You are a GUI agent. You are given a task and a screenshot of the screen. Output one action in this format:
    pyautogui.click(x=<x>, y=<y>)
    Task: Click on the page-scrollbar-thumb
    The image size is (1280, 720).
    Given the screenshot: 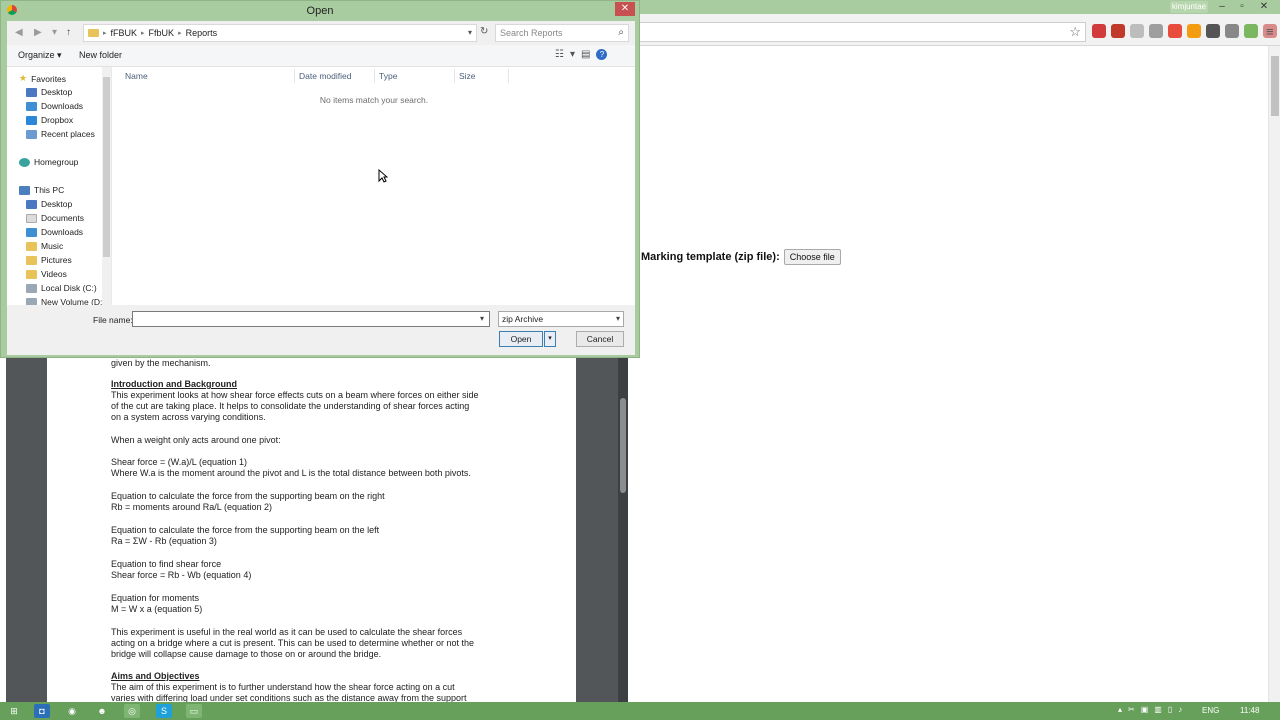 What is the action you would take?
    pyautogui.click(x=1275, y=86)
    